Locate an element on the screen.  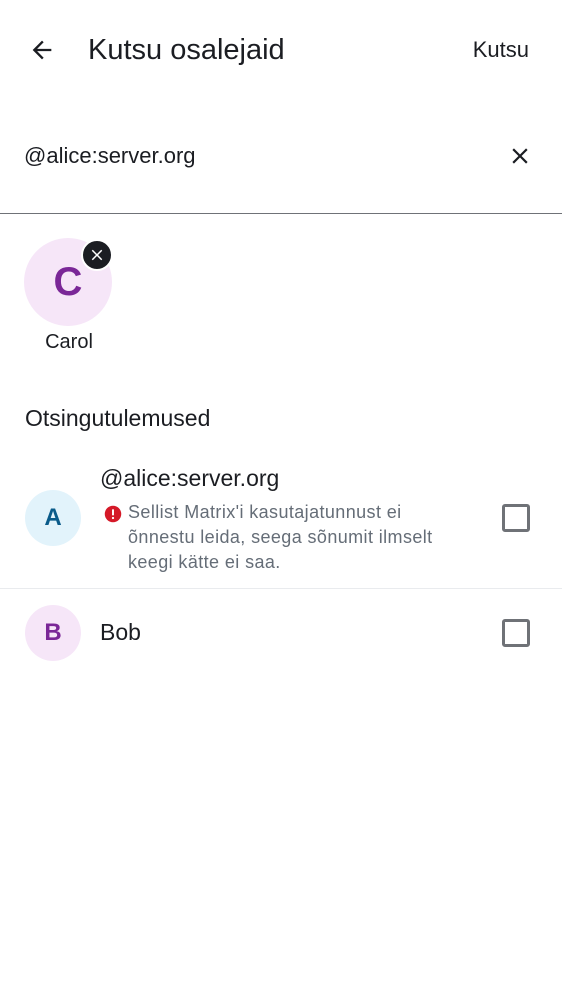
result-user-id: @alice:server.org is located at coordinates (190, 478).